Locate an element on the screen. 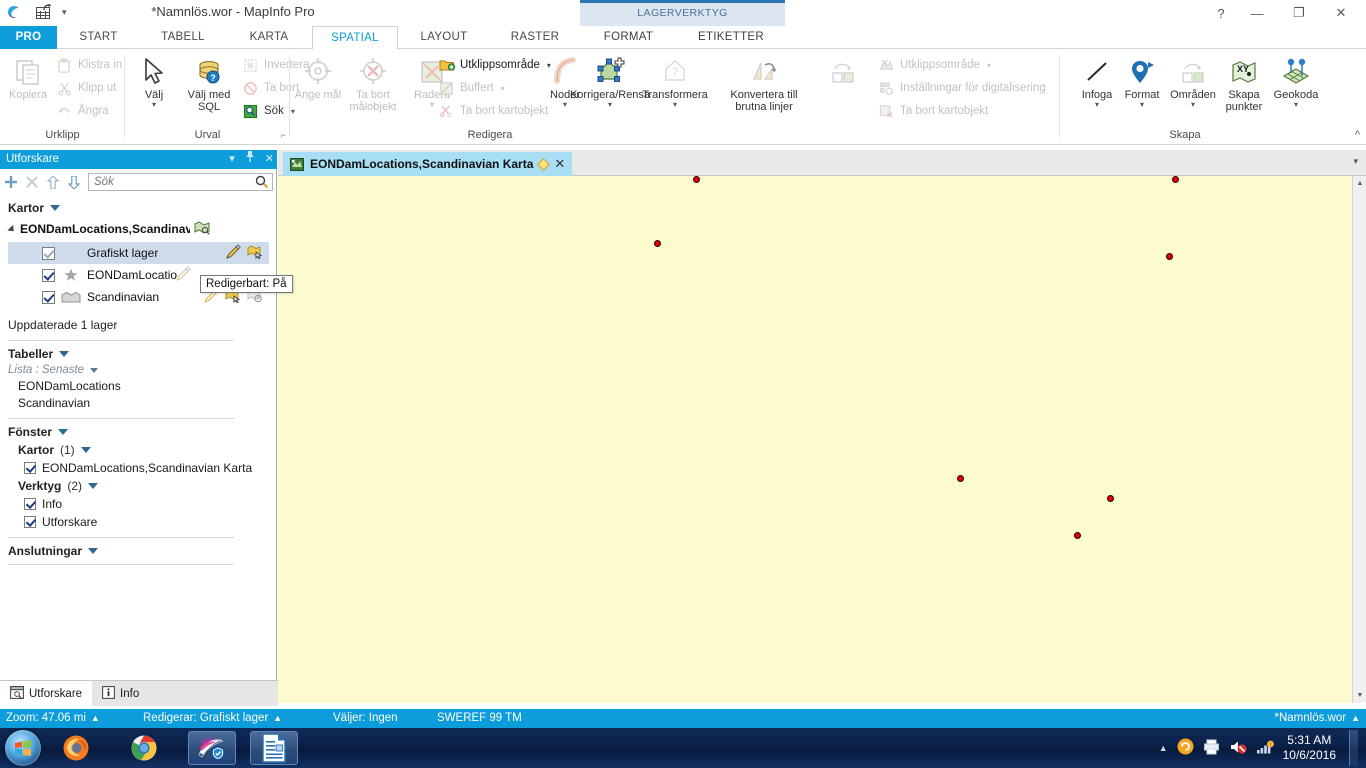 The image size is (1366, 768). search-box is located at coordinates (180, 182).